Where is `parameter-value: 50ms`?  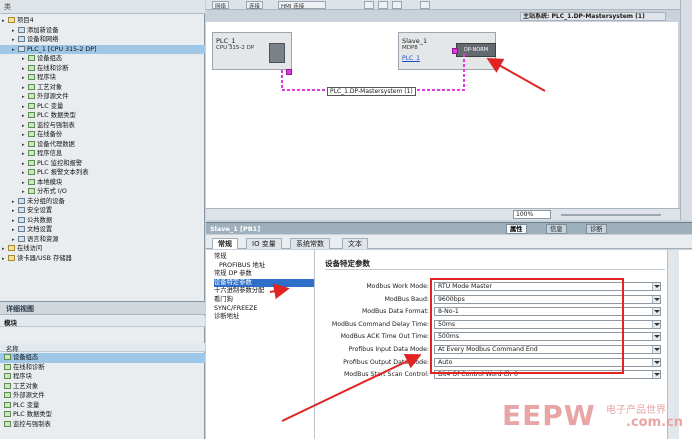
parameter-value: 50ms is located at coordinates (447, 324).